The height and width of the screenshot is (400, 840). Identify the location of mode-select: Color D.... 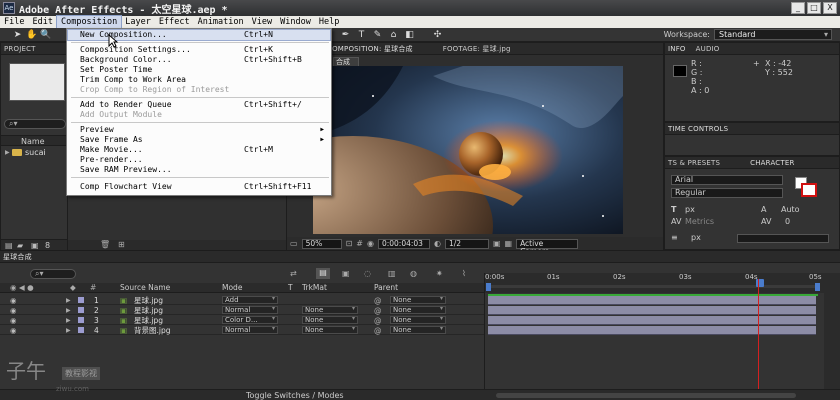
(250, 320).